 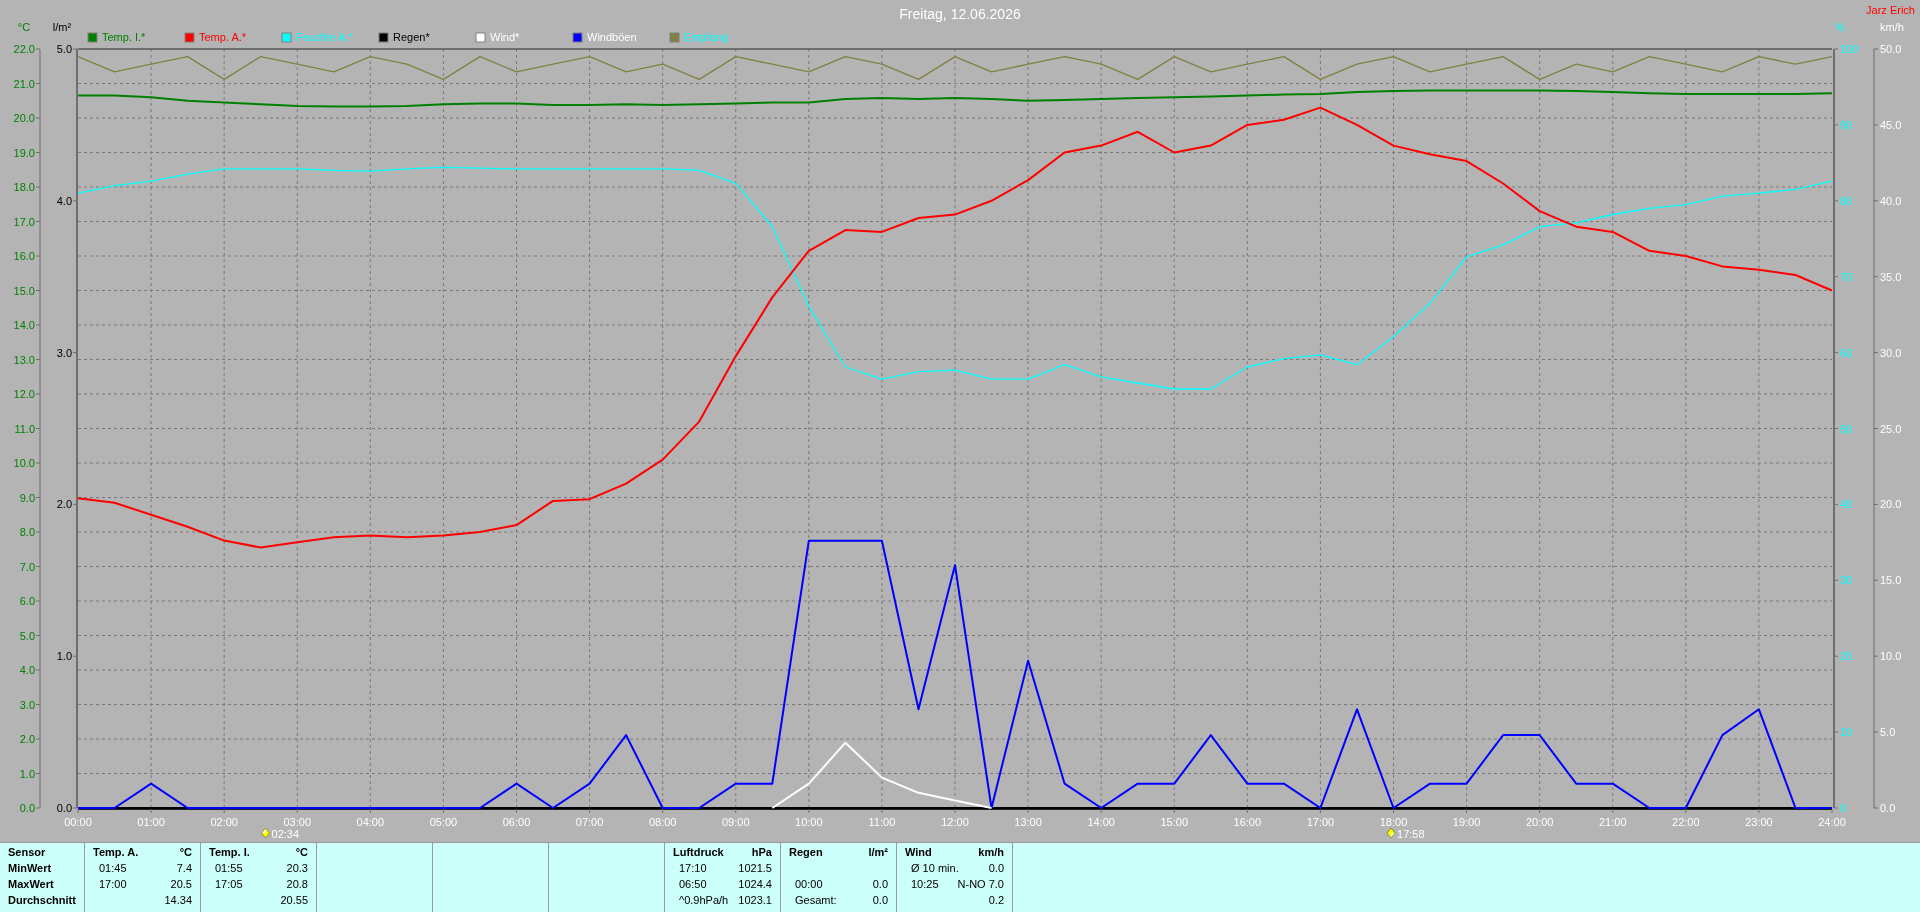 I want to click on legend-label: Windböen, so click(x=612, y=37).